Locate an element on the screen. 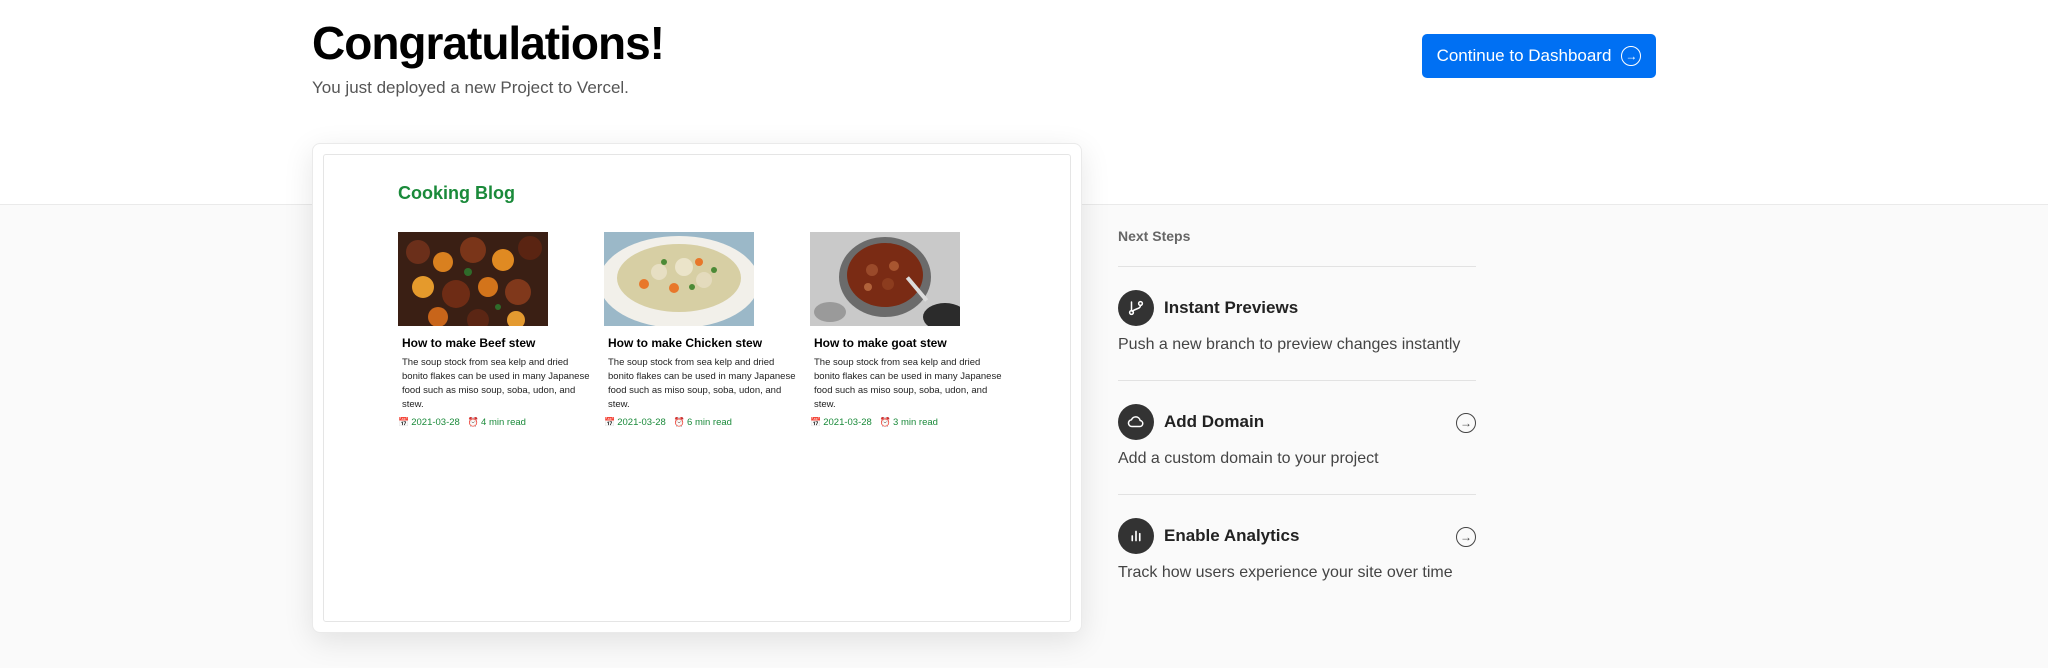 The image size is (2048, 668). blog-title: Cooking Blog is located at coordinates (456, 193).